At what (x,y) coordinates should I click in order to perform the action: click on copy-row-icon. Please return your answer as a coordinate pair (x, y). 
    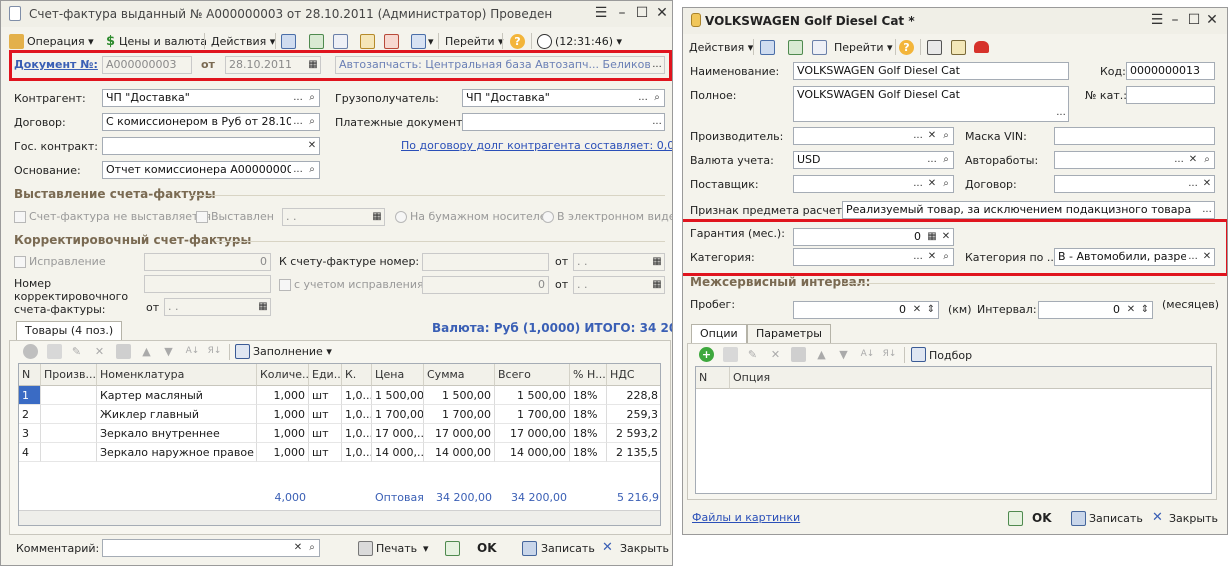
    Looking at the image, I should click on (730, 354).